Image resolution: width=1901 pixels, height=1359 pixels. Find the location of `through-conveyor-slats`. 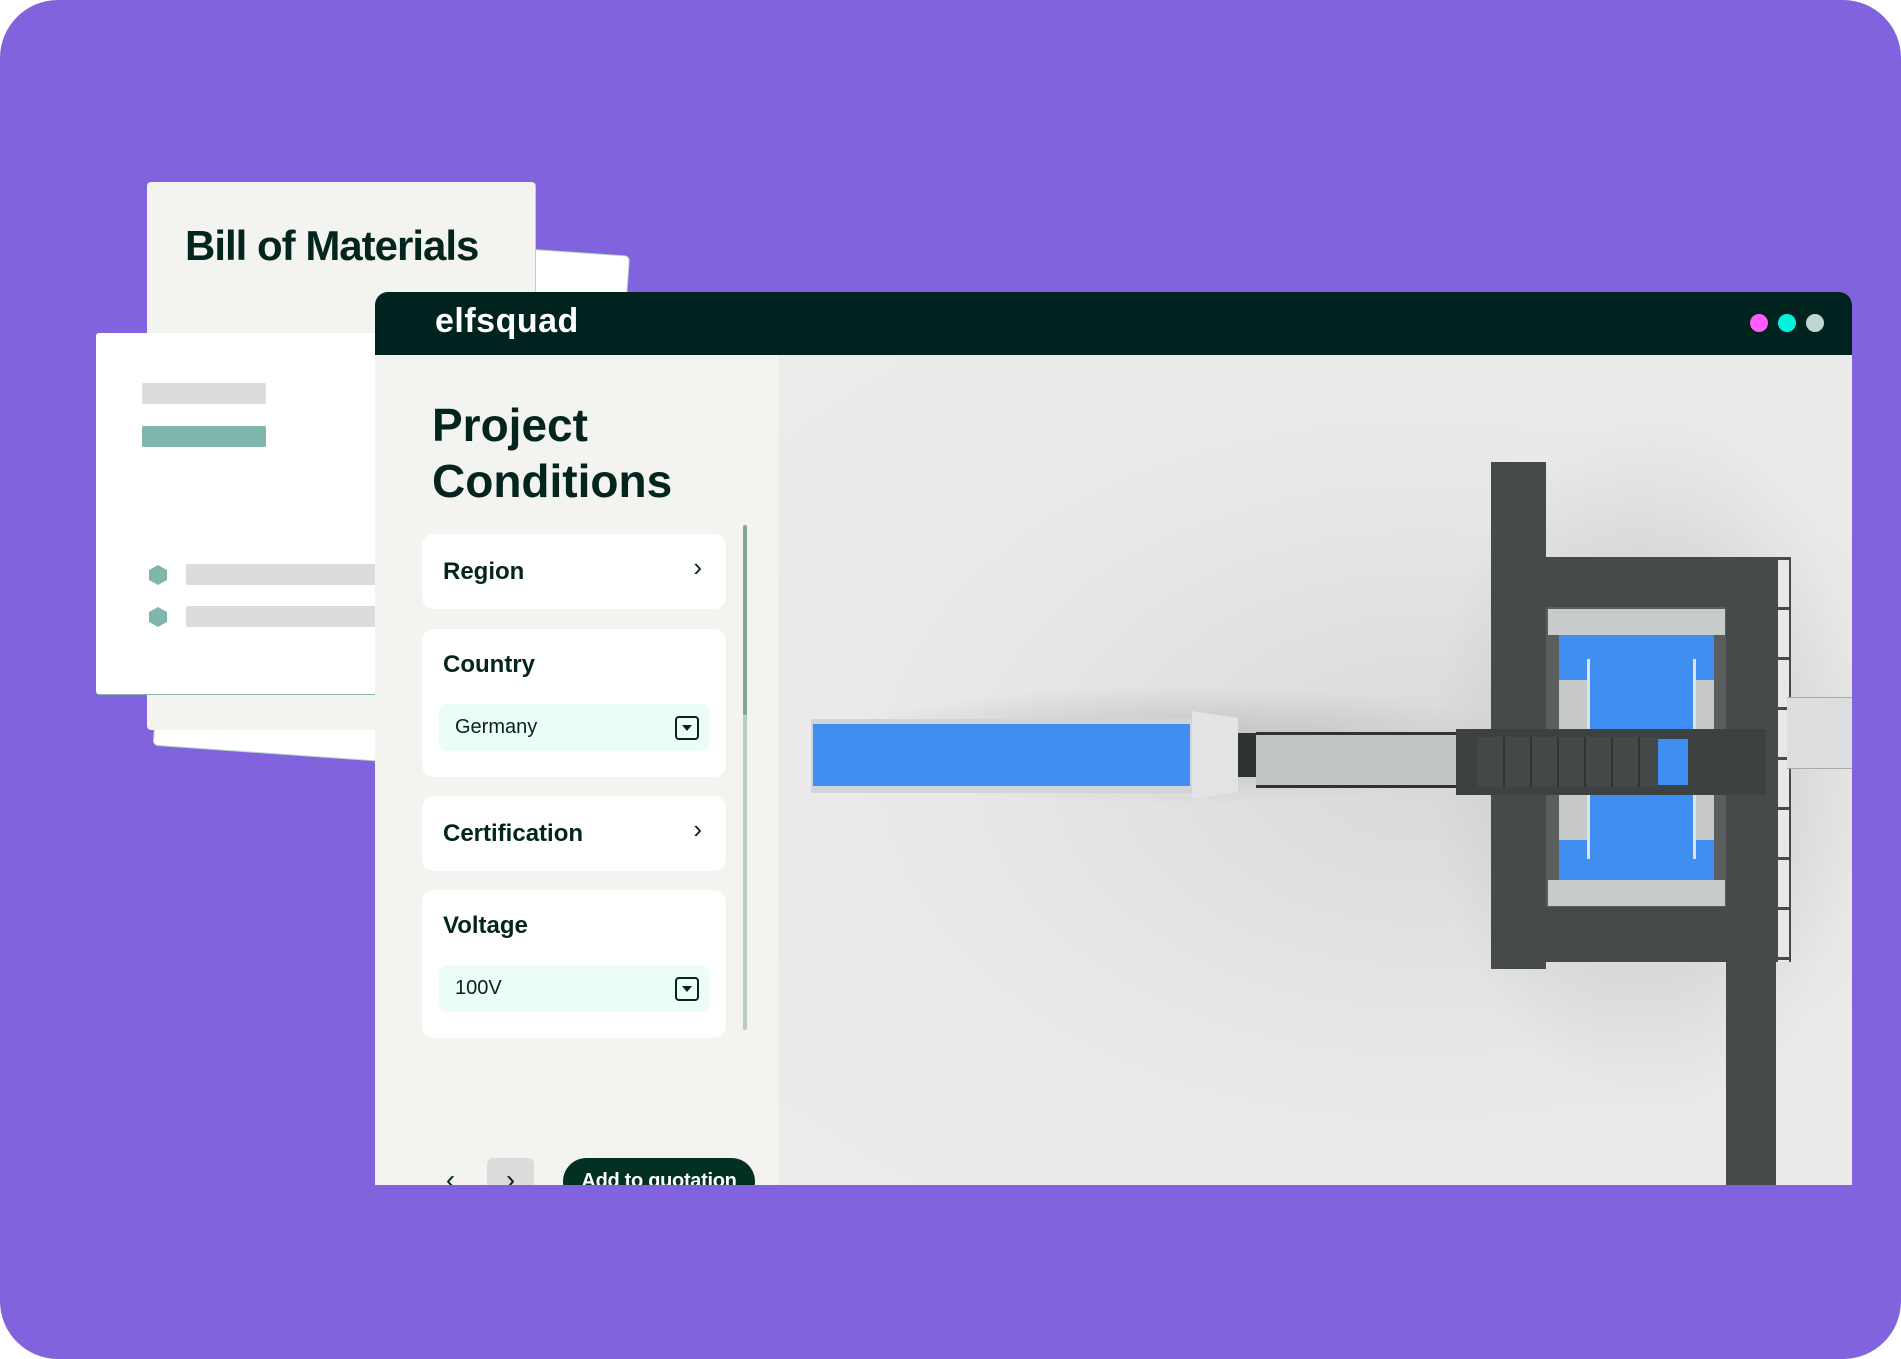

through-conveyor-slats is located at coordinates (1568, 762).